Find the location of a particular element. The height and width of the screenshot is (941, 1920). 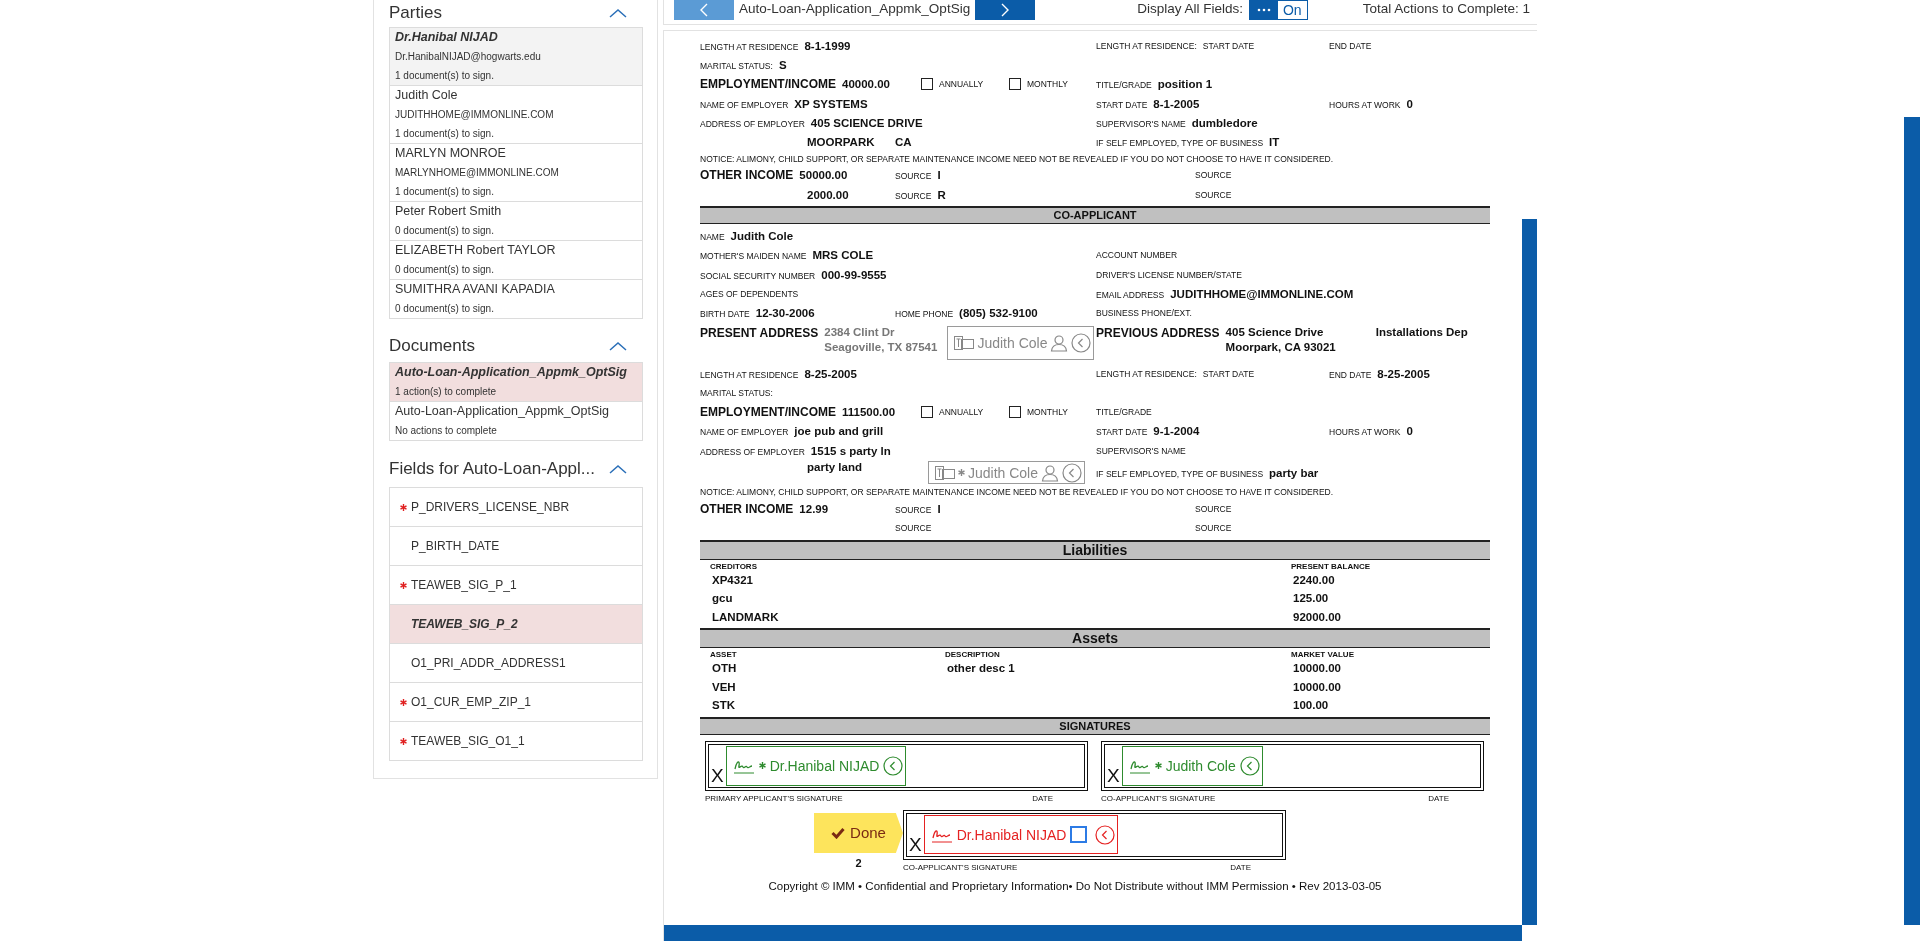

display-fields-toggle: On is located at coordinates (1278, 10).